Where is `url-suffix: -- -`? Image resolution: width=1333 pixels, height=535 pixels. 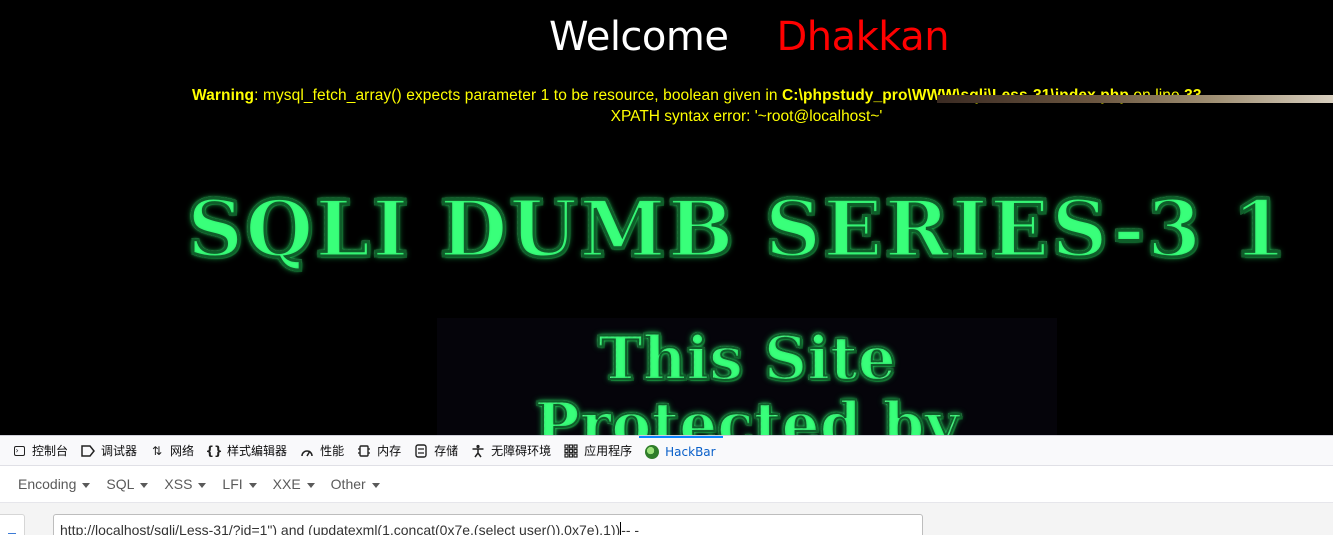
url-suffix: -- - is located at coordinates (630, 528).